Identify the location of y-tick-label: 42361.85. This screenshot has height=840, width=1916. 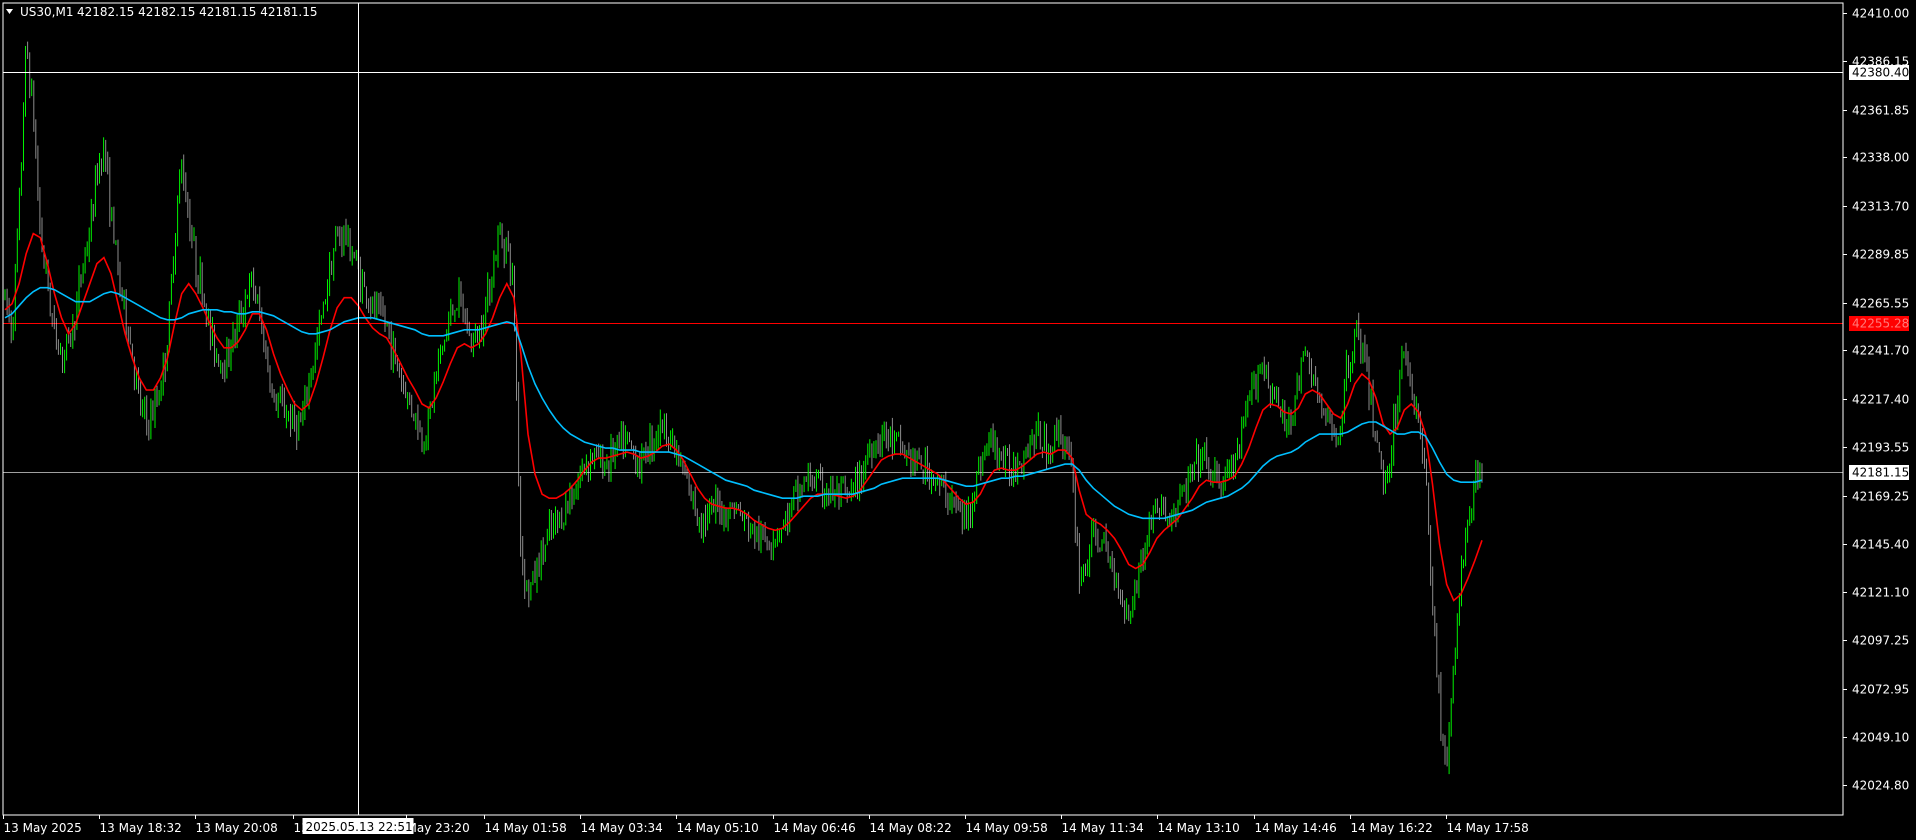
(1880, 111).